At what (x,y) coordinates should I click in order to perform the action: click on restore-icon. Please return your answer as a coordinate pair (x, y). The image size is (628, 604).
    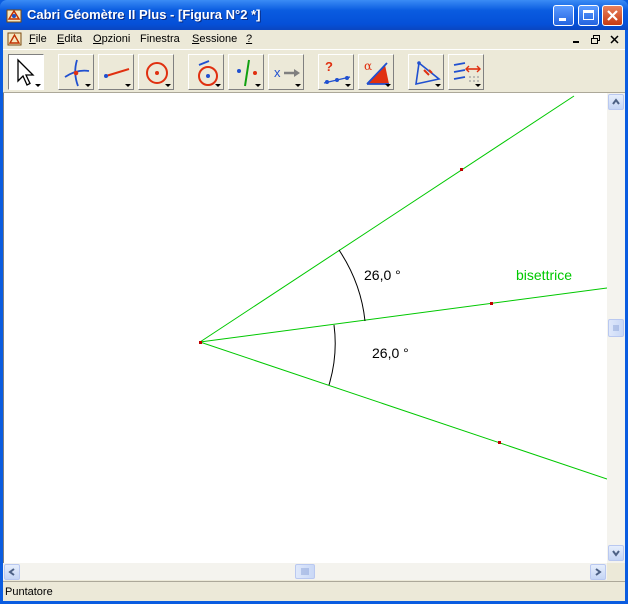
    Looking at the image, I should click on (595, 39).